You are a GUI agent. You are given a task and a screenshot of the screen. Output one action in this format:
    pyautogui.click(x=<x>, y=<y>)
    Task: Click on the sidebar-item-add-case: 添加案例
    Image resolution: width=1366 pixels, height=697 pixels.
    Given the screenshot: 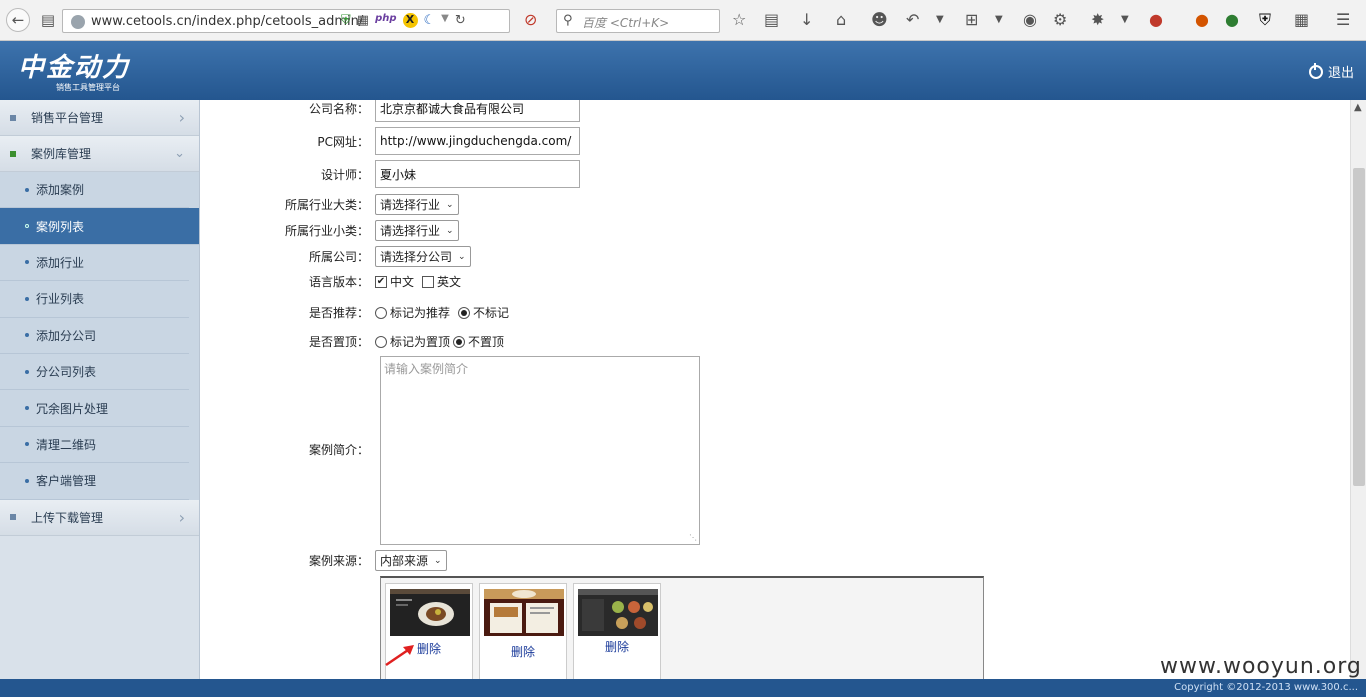 What is the action you would take?
    pyautogui.click(x=94, y=190)
    